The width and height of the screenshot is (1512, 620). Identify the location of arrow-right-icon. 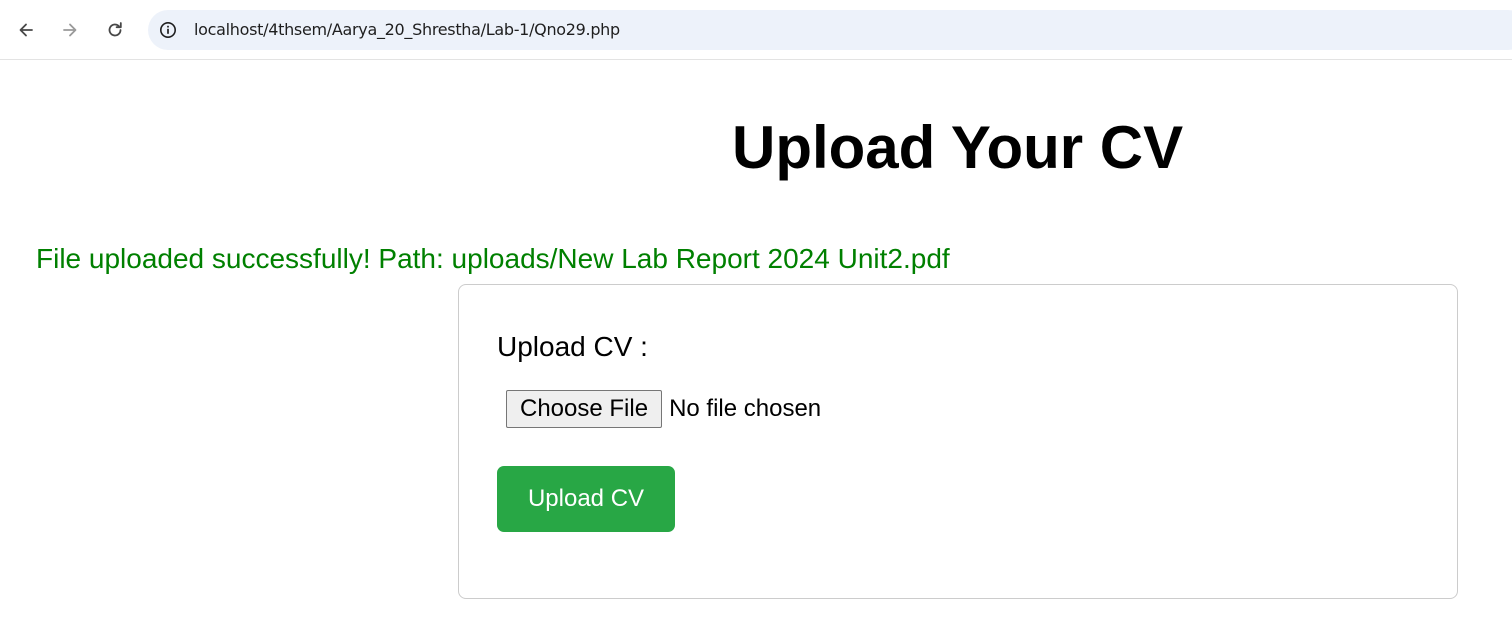
(70, 30).